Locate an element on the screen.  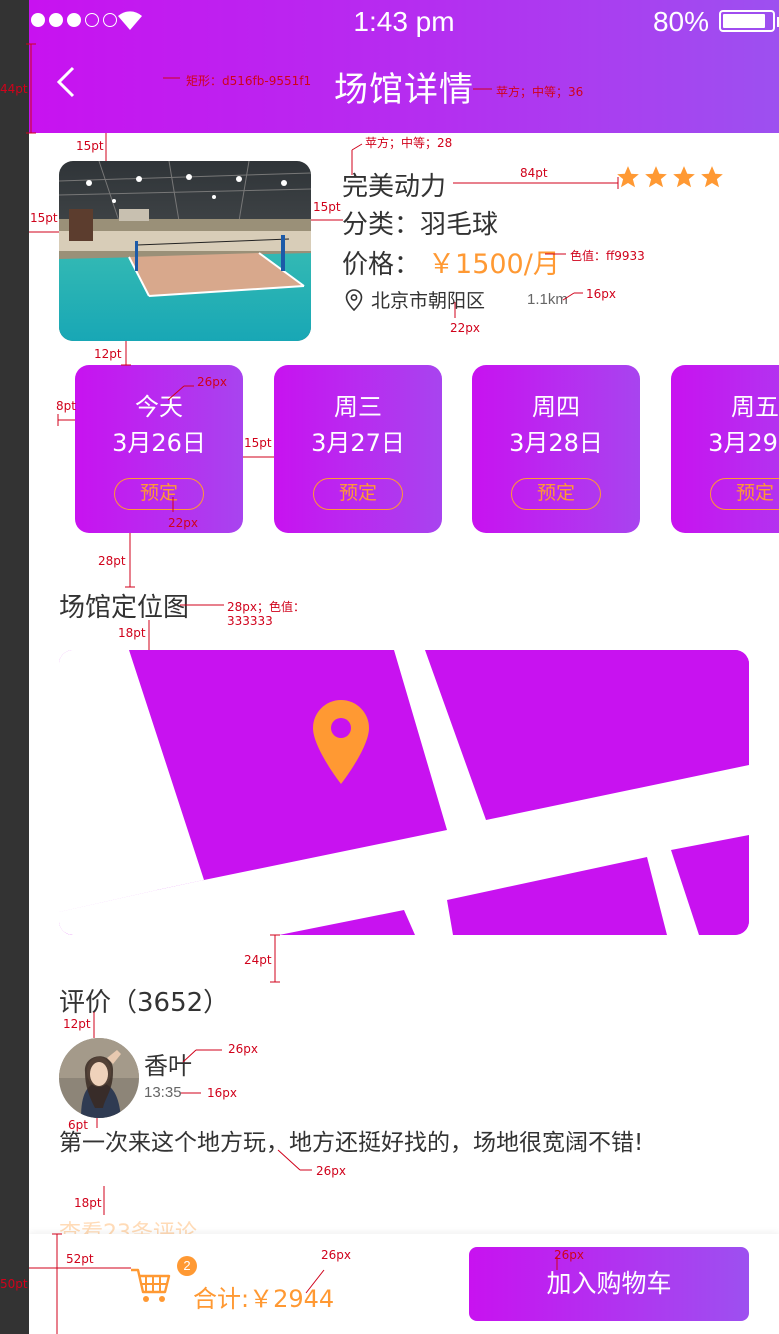
avatar is located at coordinates (99, 1078).